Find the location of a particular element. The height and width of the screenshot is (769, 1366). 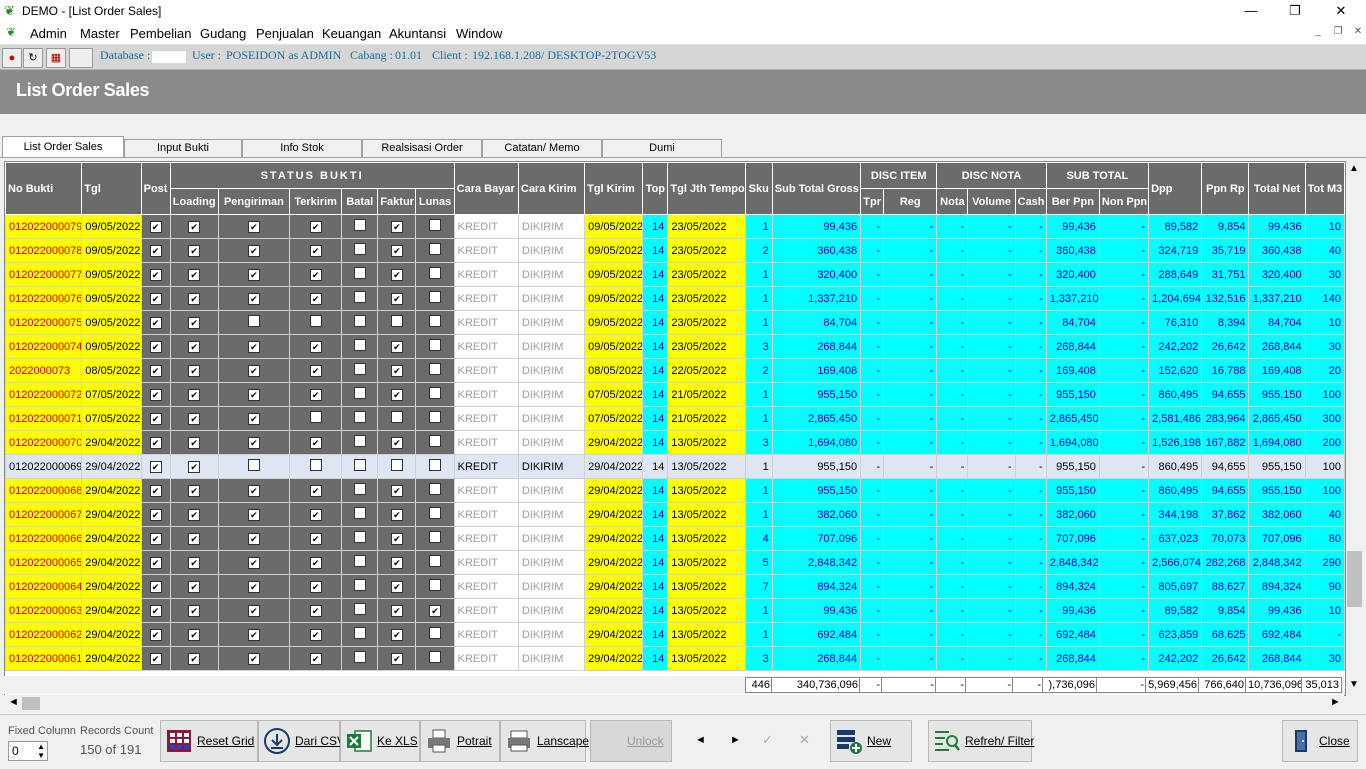

mdi-close-button: ✕ is located at coordinates (1357, 31).